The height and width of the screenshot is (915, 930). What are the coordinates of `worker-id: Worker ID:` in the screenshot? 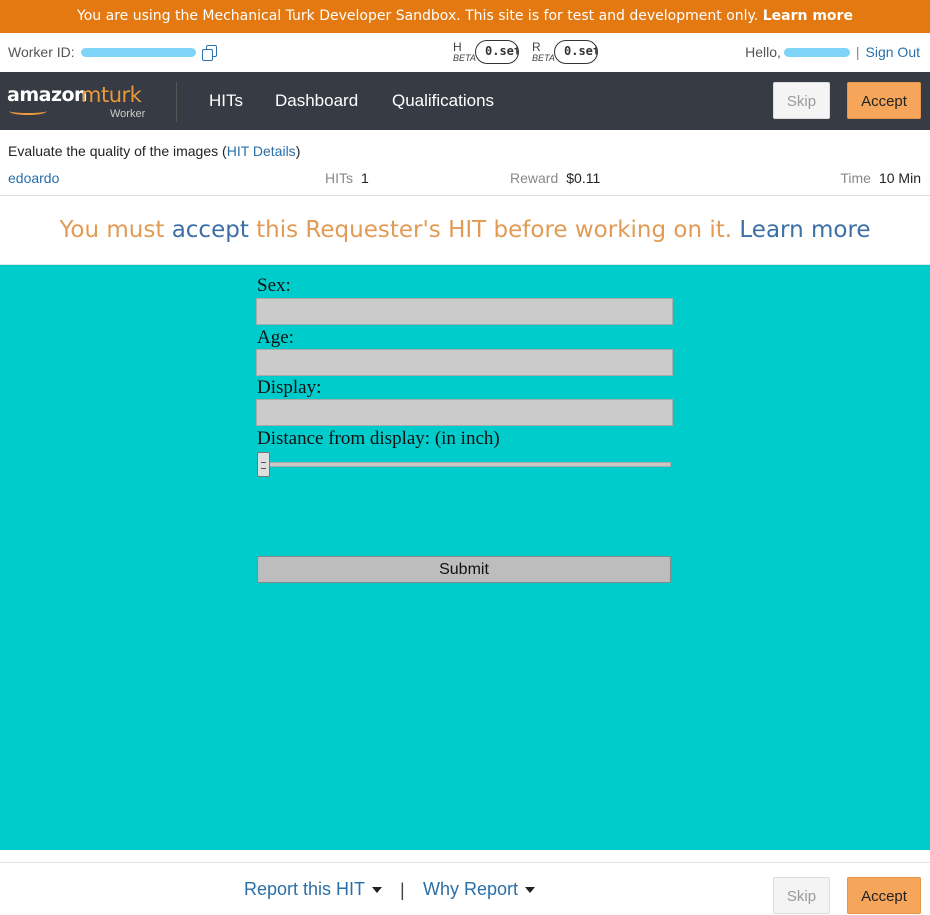 It's located at (112, 52).